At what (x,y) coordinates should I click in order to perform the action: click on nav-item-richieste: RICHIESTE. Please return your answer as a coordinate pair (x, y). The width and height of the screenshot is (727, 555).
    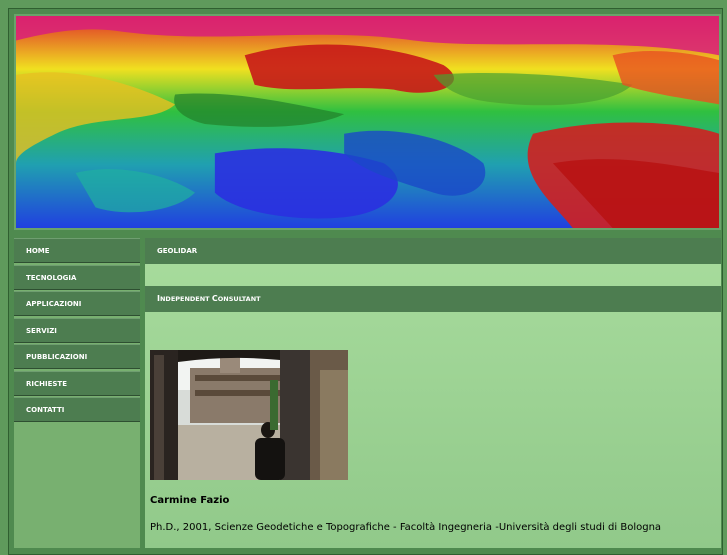
    Looking at the image, I should click on (77, 383).